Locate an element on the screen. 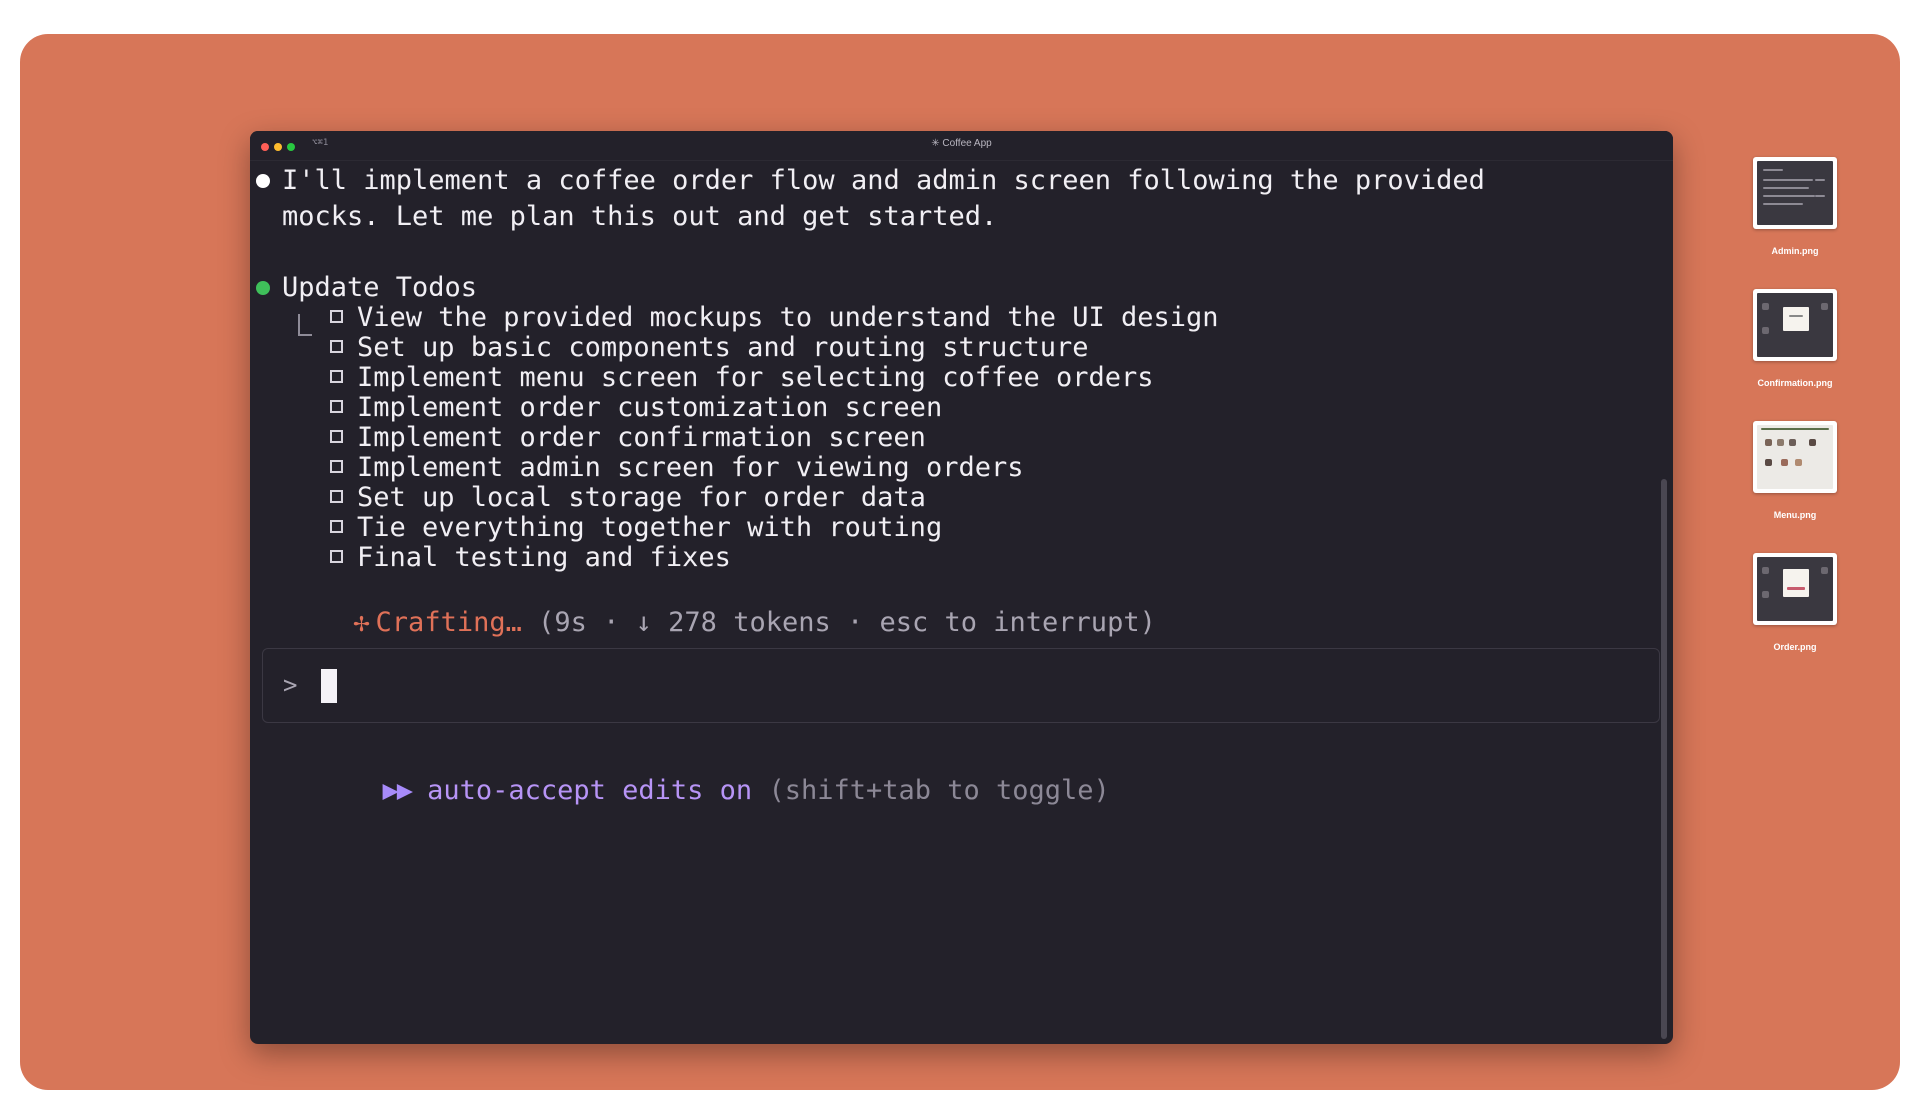 This screenshot has width=1916, height=1112. tool-status-bullet-icon is located at coordinates (263, 288).